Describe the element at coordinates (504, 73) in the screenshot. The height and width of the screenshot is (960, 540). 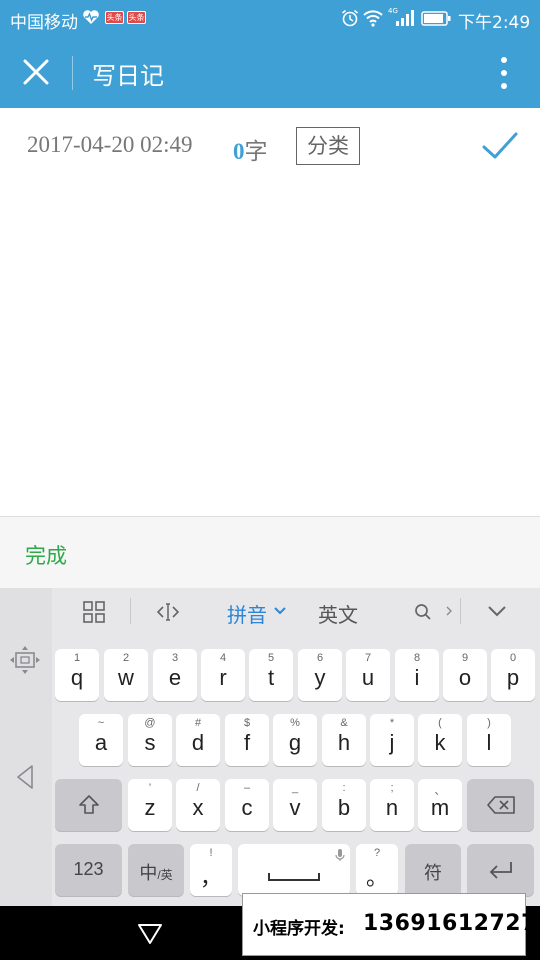
I see `more-vertical-icon` at that location.